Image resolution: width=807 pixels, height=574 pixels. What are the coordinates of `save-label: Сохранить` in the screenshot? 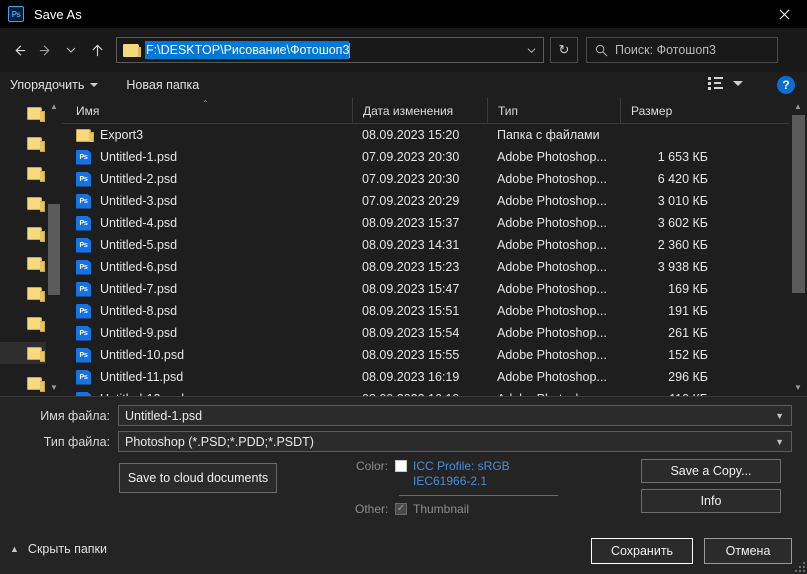 It's located at (642, 551).